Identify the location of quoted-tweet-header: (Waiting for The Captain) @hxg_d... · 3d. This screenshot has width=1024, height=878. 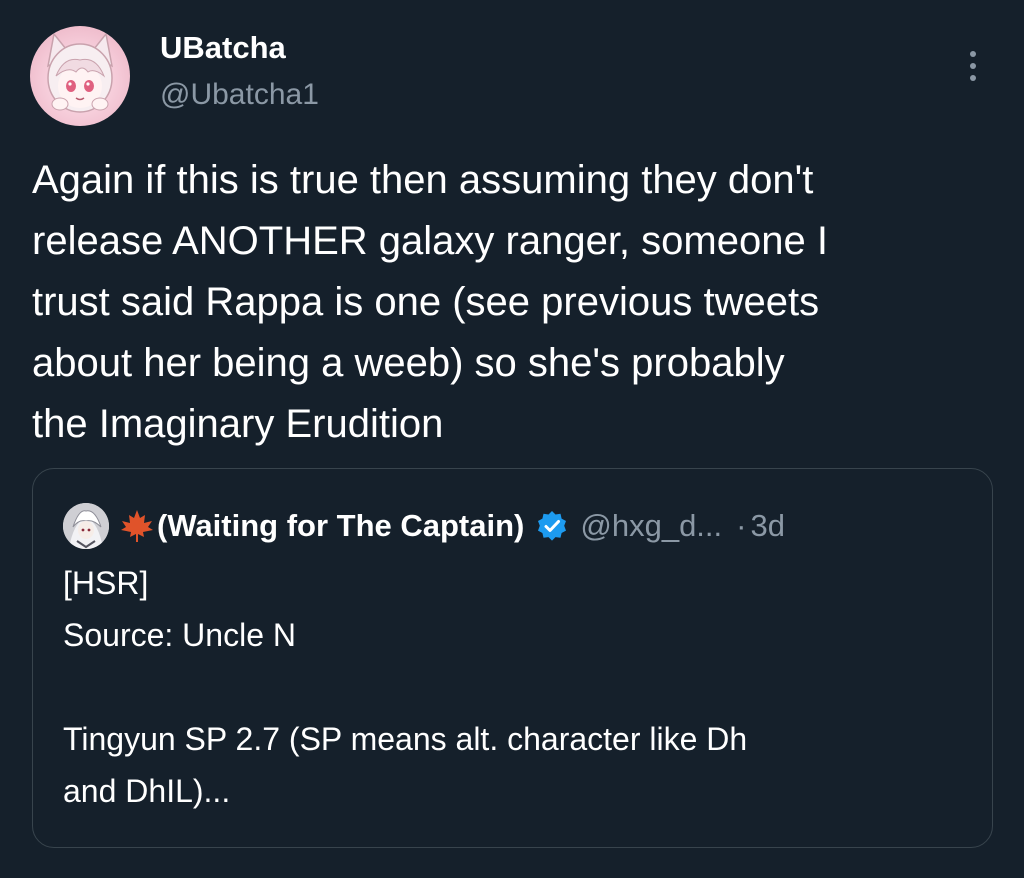
(424, 526).